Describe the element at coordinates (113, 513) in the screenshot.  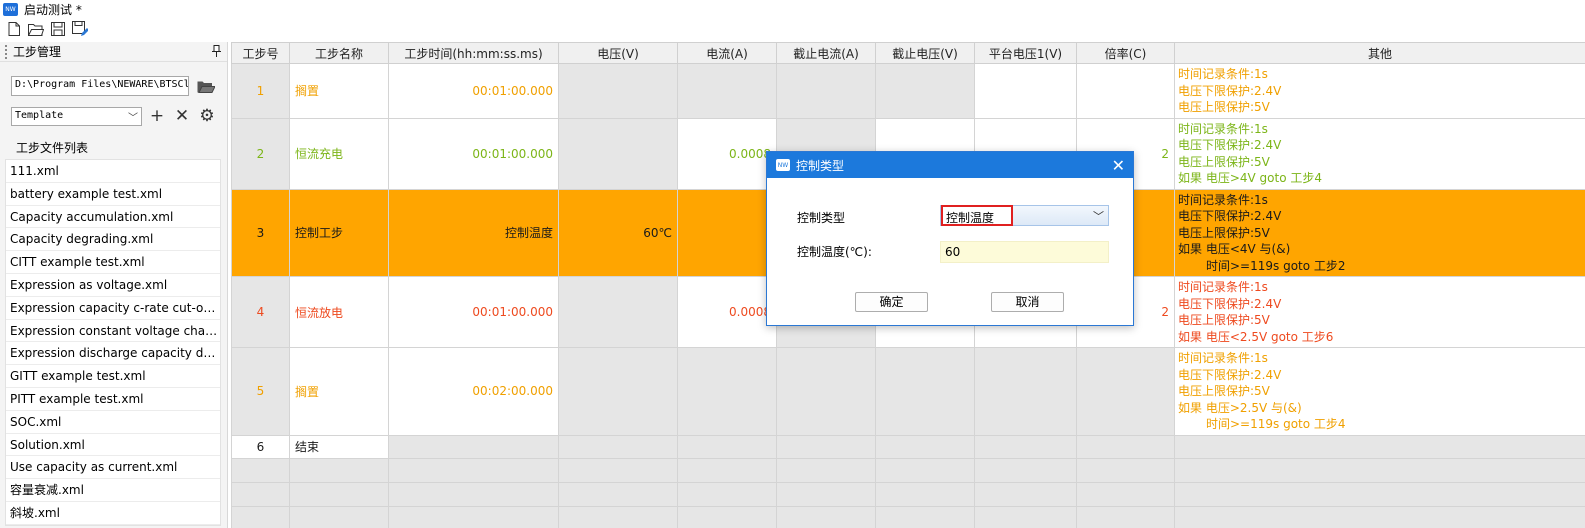
I see `list-item: 斜坡.xml` at that location.